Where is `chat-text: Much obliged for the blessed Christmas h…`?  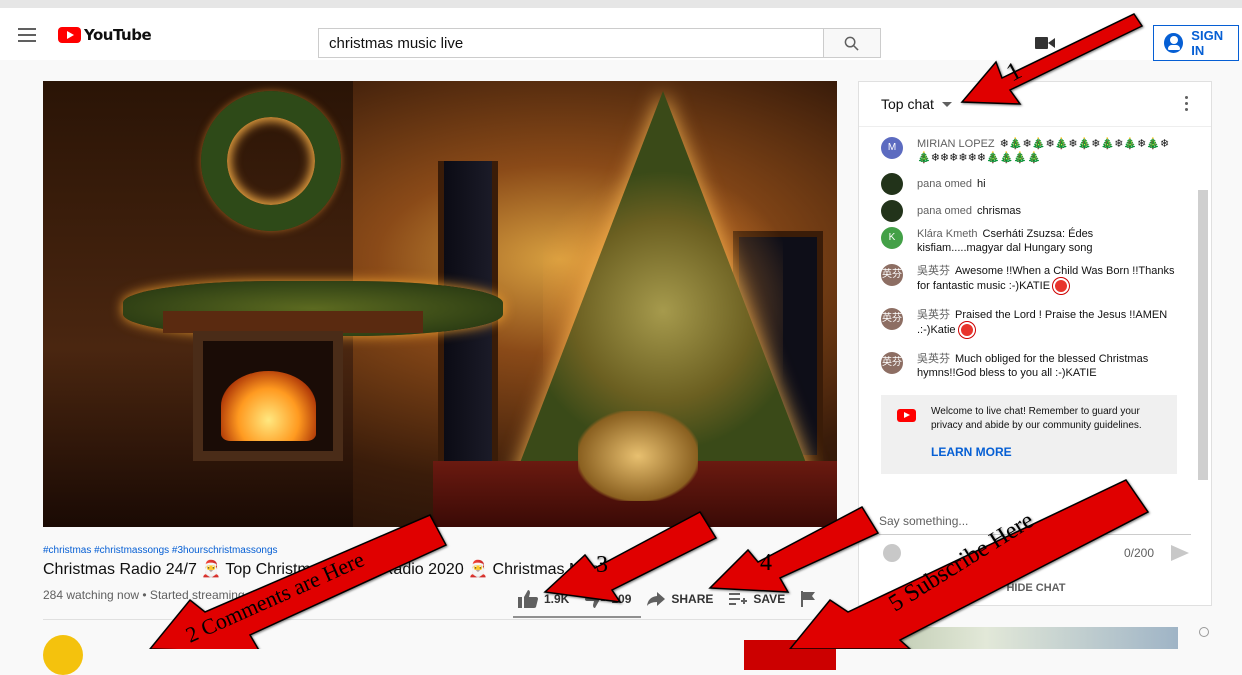 chat-text: Much obliged for the blessed Christmas h… is located at coordinates (1033, 366).